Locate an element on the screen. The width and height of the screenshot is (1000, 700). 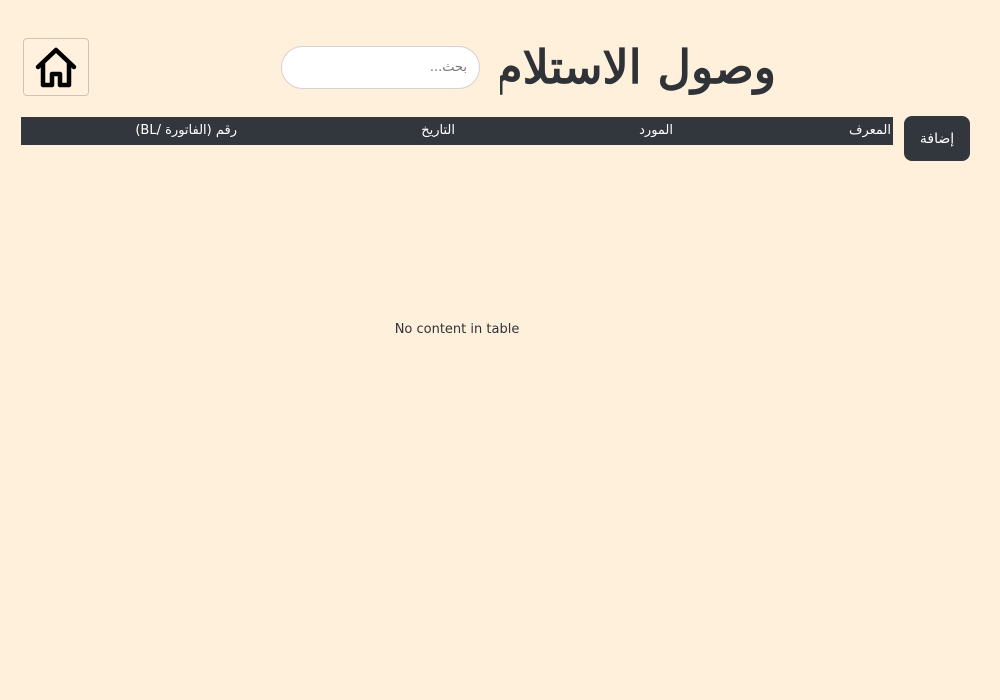
column-header-id: المعرف is located at coordinates (870, 131).